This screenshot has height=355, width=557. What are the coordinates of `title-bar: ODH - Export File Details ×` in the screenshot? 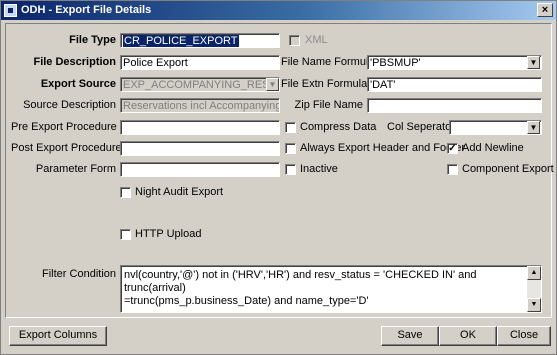 It's located at (278, 10).